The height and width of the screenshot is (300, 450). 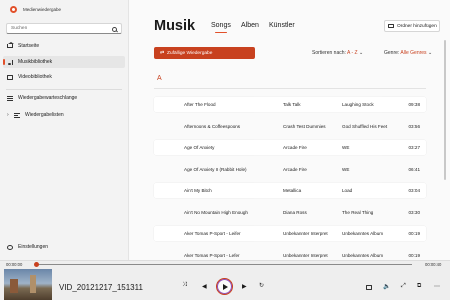 I want to click on section-divider, so click(x=290, y=88).